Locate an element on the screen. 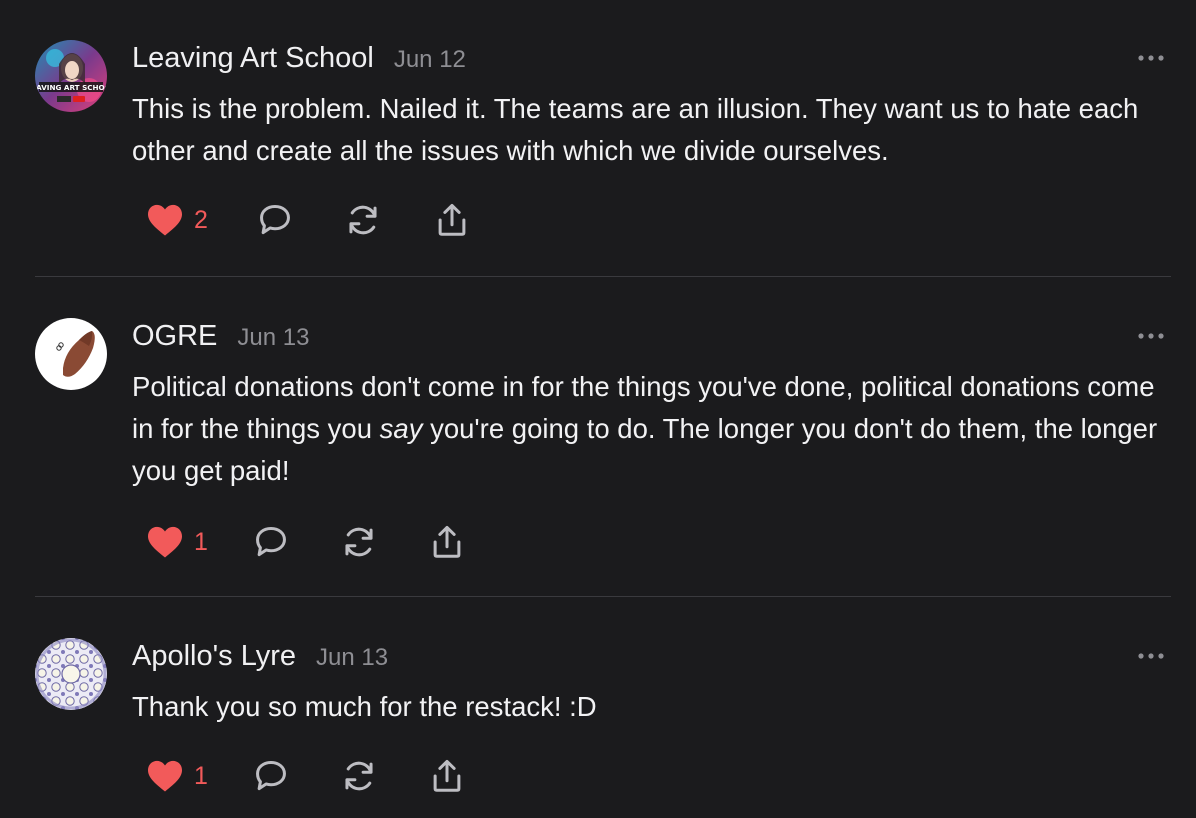 This screenshot has width=1196, height=818. like-button: 2 is located at coordinates (177, 220).